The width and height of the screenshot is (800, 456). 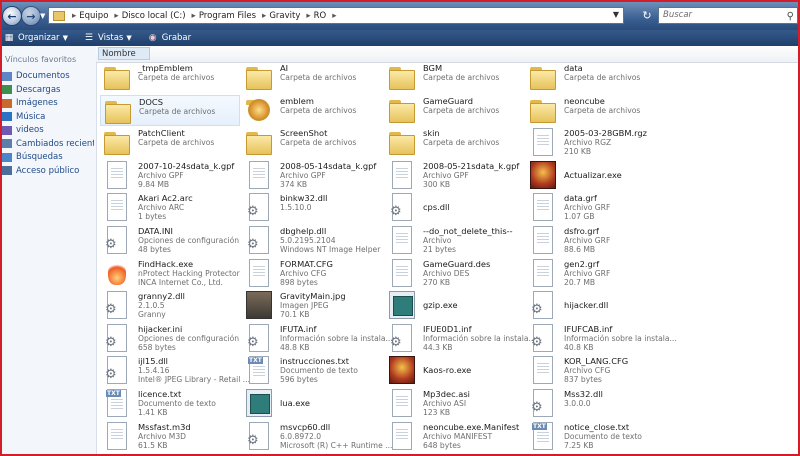 I want to click on file-item: gen2.grf Archivo GRF 20.7 MB, so click(x=596, y=273).